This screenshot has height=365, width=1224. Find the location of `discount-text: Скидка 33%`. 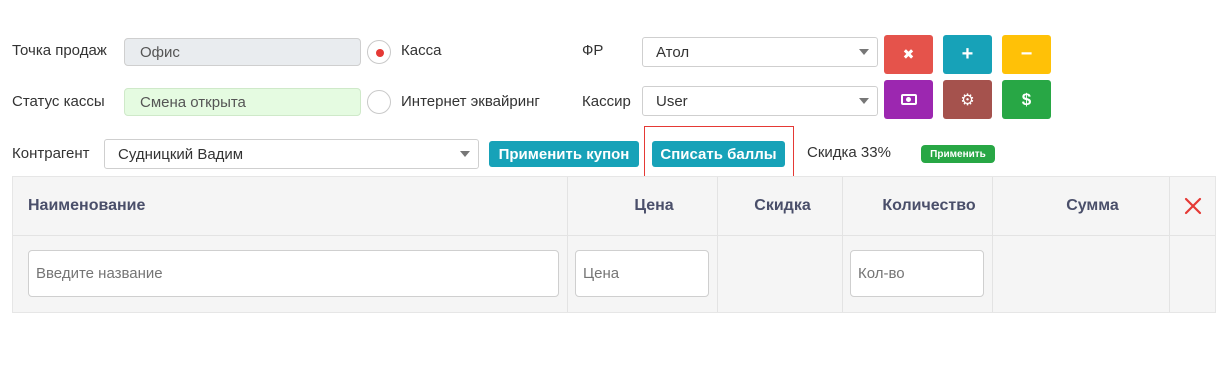

discount-text: Скидка 33% is located at coordinates (849, 152).